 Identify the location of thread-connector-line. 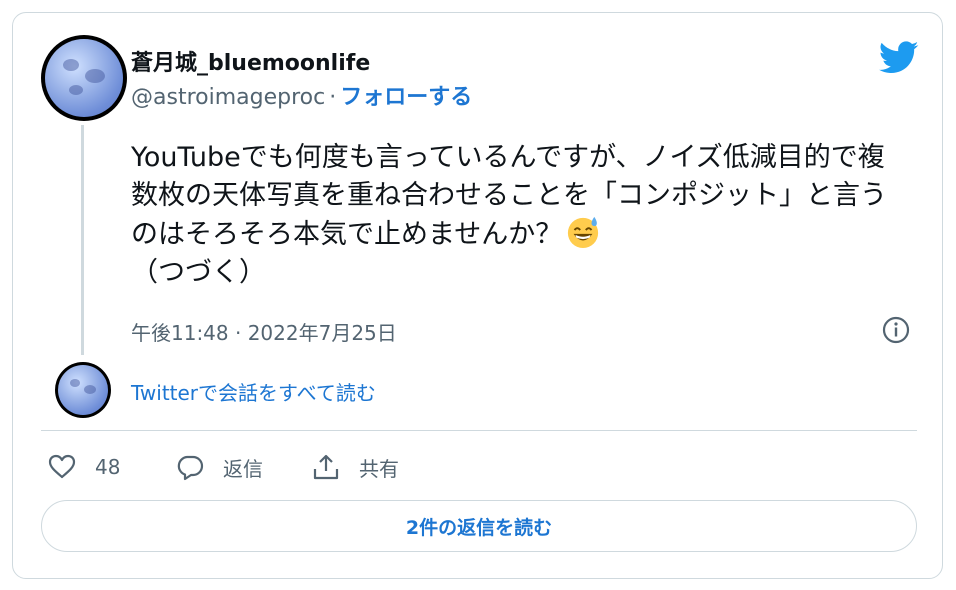
(82, 240).